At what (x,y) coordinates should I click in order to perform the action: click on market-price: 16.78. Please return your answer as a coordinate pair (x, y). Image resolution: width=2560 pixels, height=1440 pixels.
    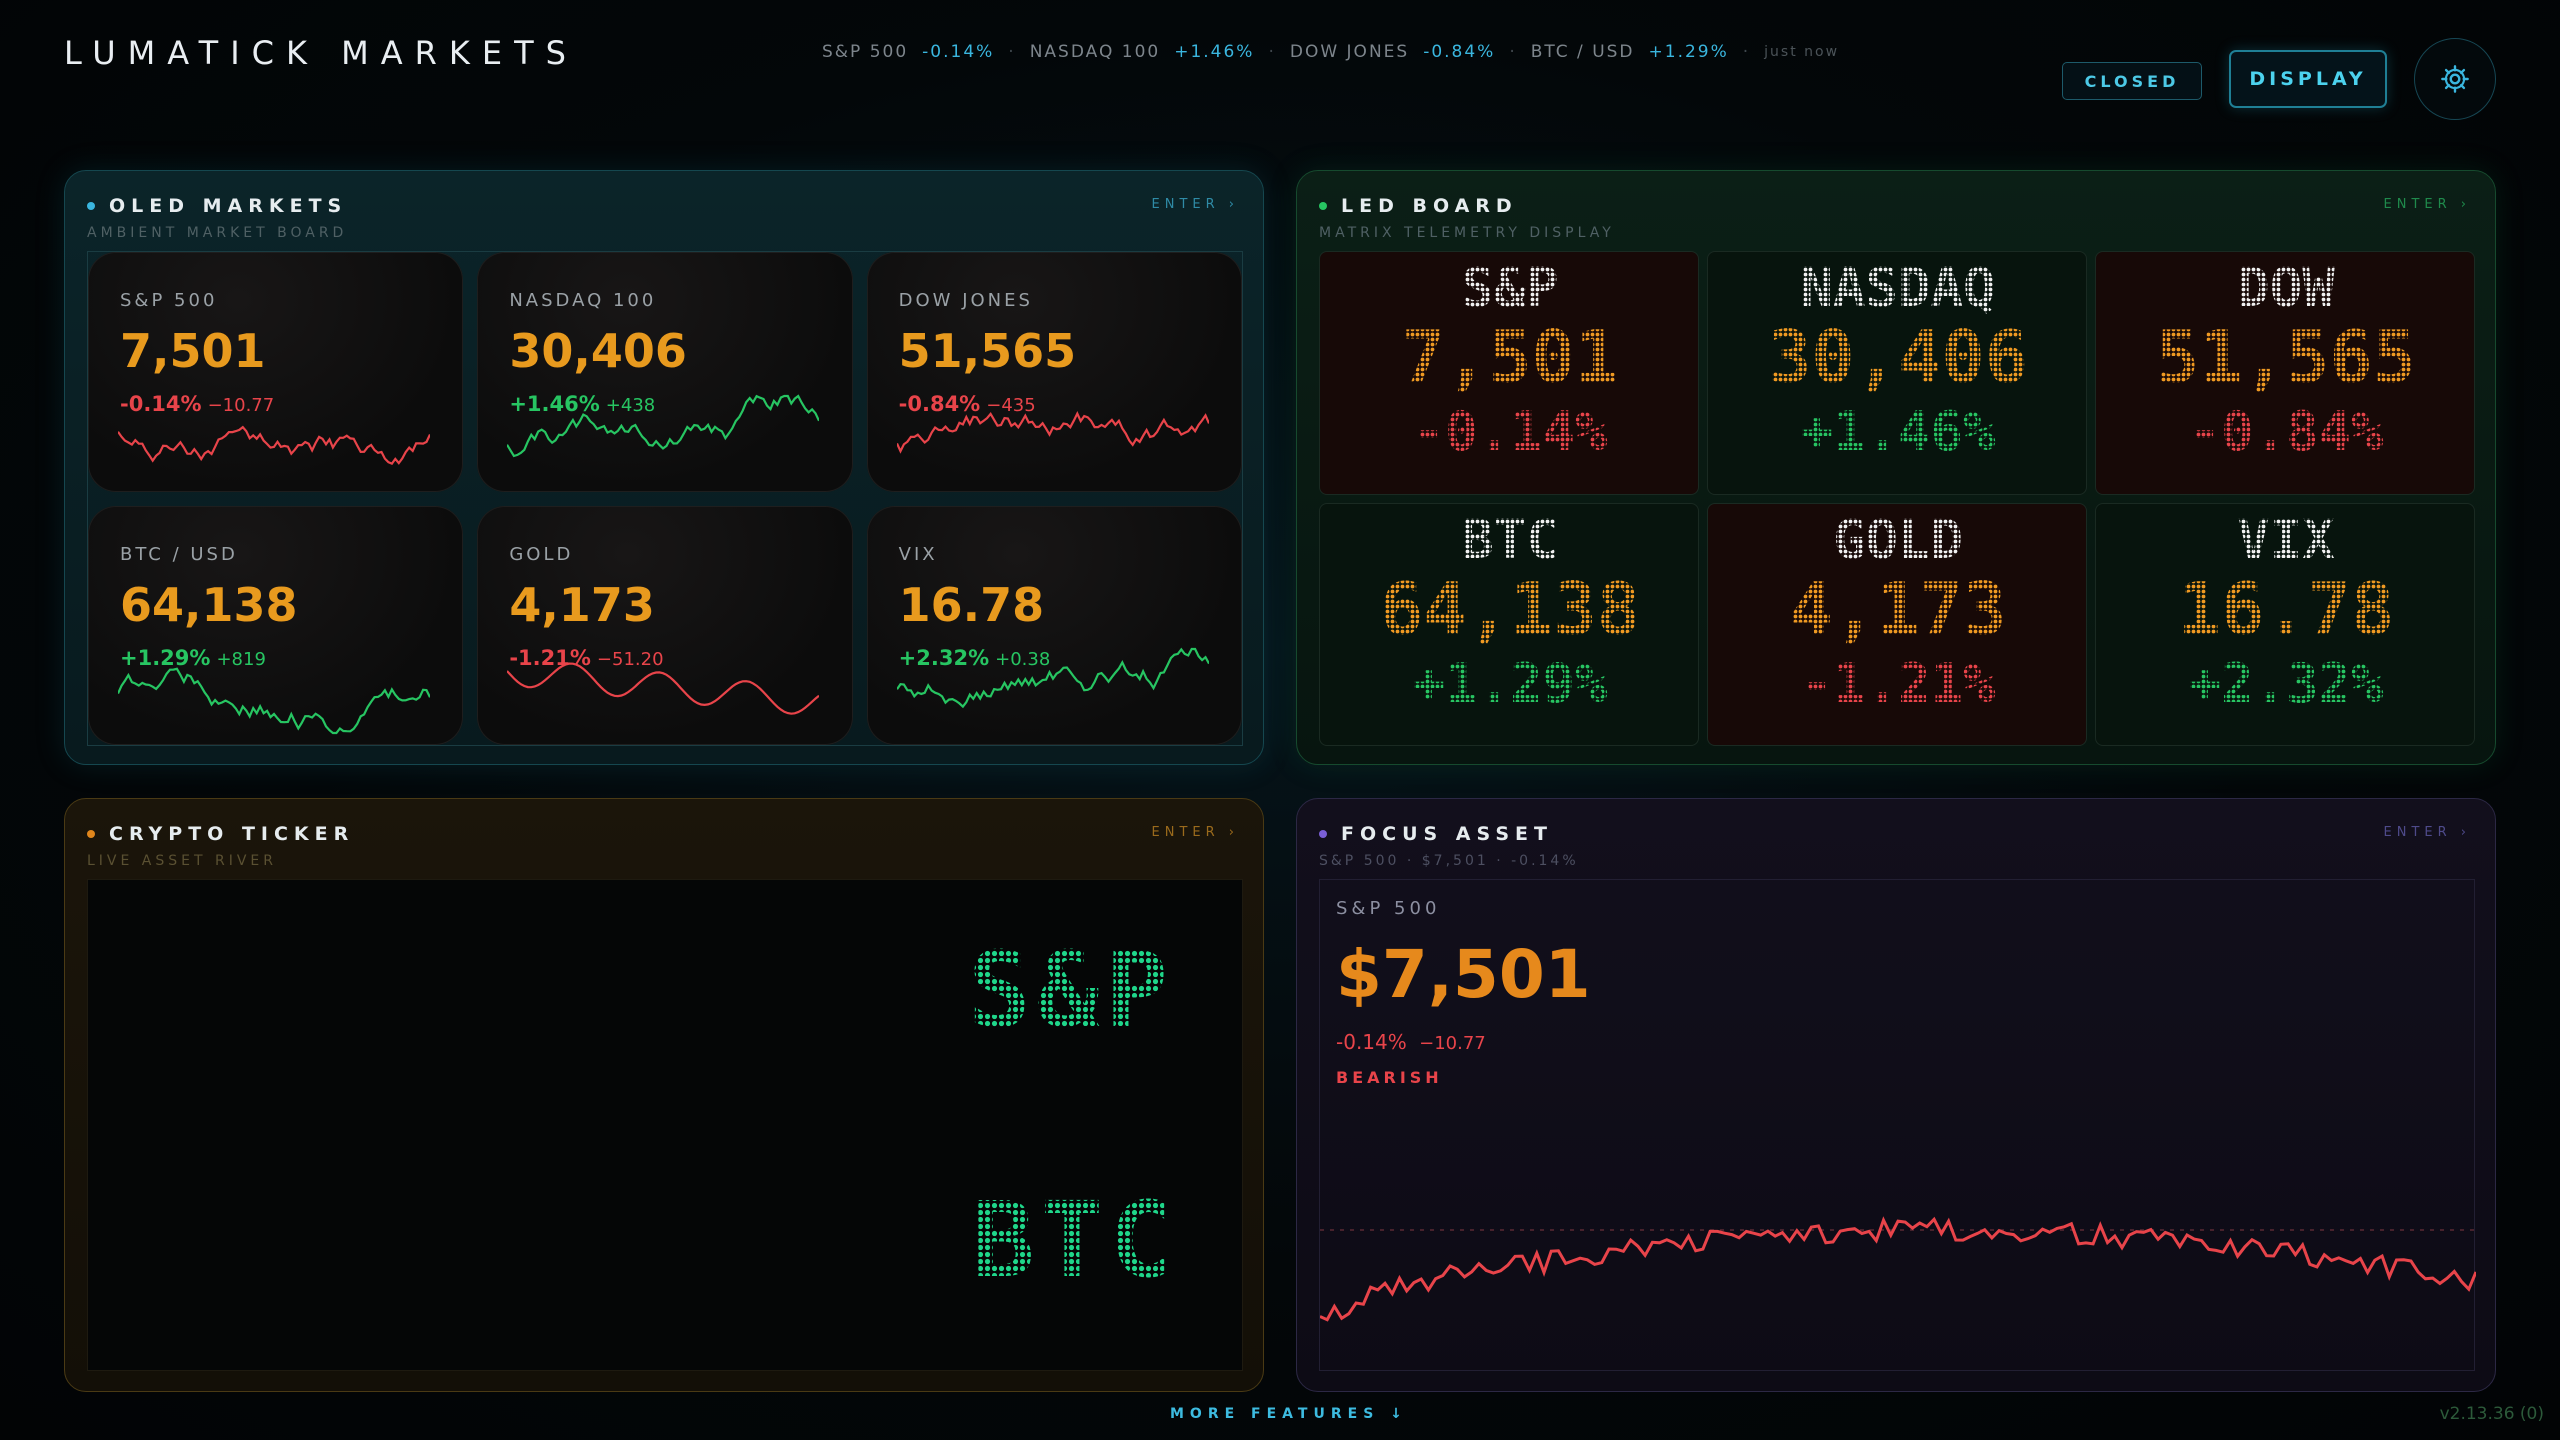
    Looking at the image, I should click on (971, 604).